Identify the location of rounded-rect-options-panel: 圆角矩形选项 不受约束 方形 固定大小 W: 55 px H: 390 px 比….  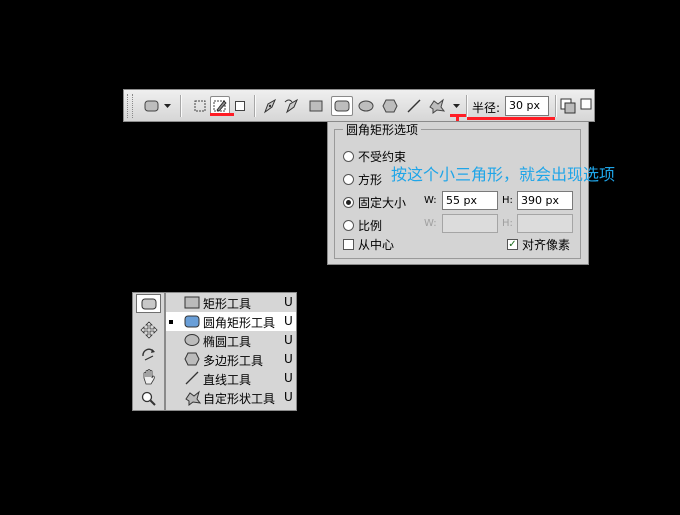
(458, 193).